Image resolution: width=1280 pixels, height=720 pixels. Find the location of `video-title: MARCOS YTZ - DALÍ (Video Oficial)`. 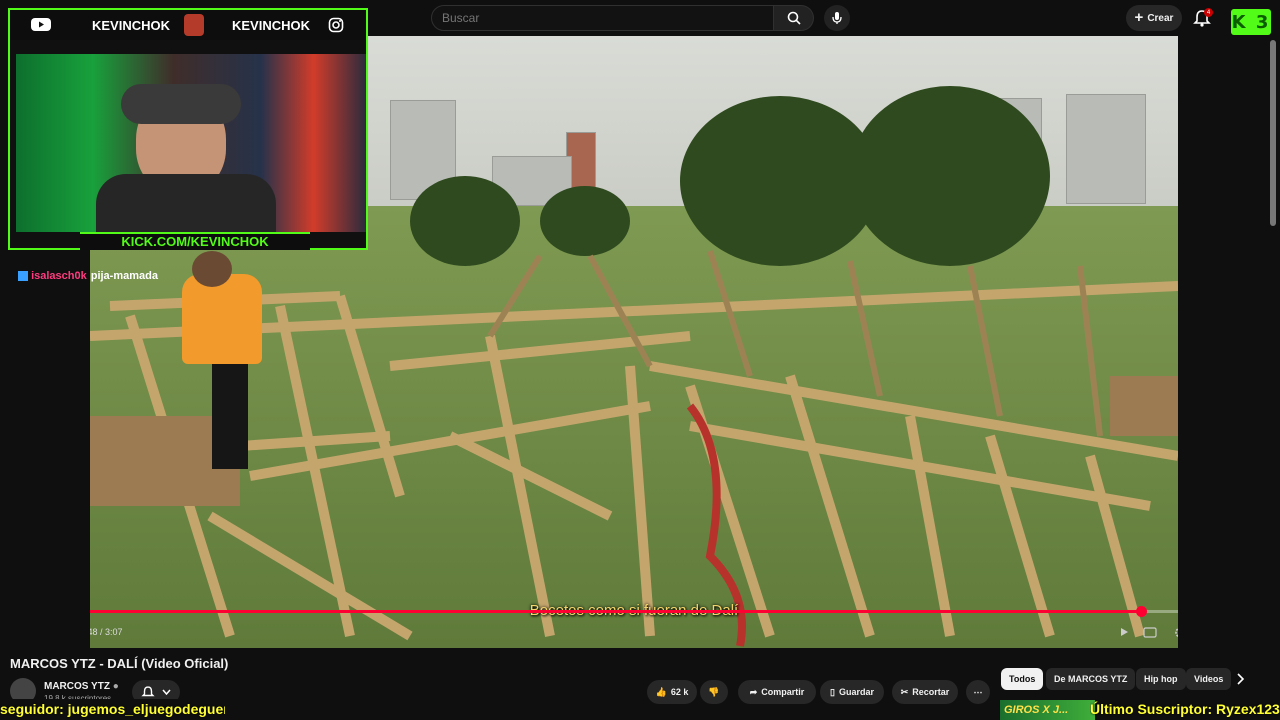

video-title: MARCOS YTZ - DALÍ (Video Oficial) is located at coordinates (119, 663).